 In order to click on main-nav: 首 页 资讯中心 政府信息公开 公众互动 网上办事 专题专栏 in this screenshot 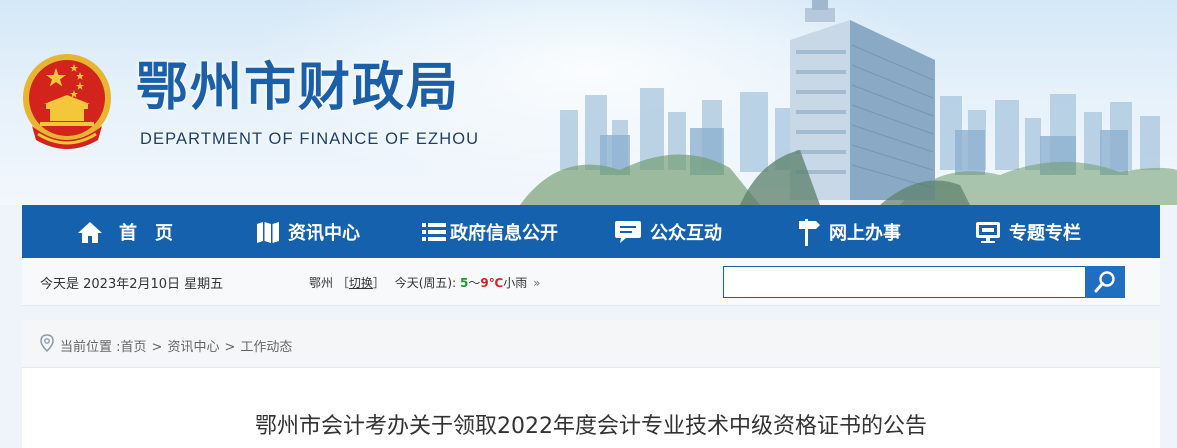, I will do `click(591, 231)`.